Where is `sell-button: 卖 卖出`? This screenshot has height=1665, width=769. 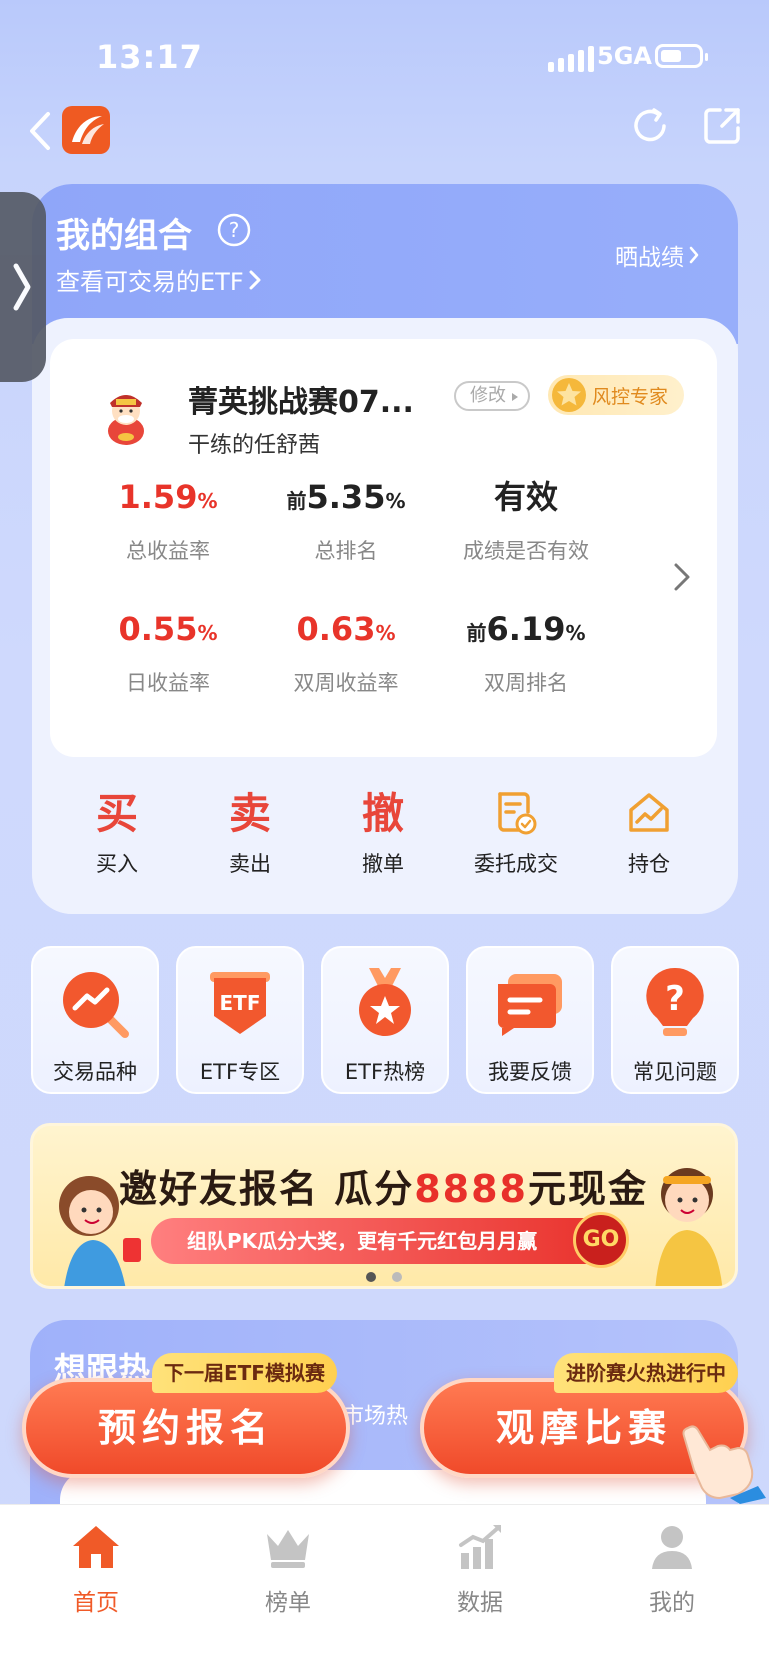 sell-button: 卖 卖出 is located at coordinates (250, 832).